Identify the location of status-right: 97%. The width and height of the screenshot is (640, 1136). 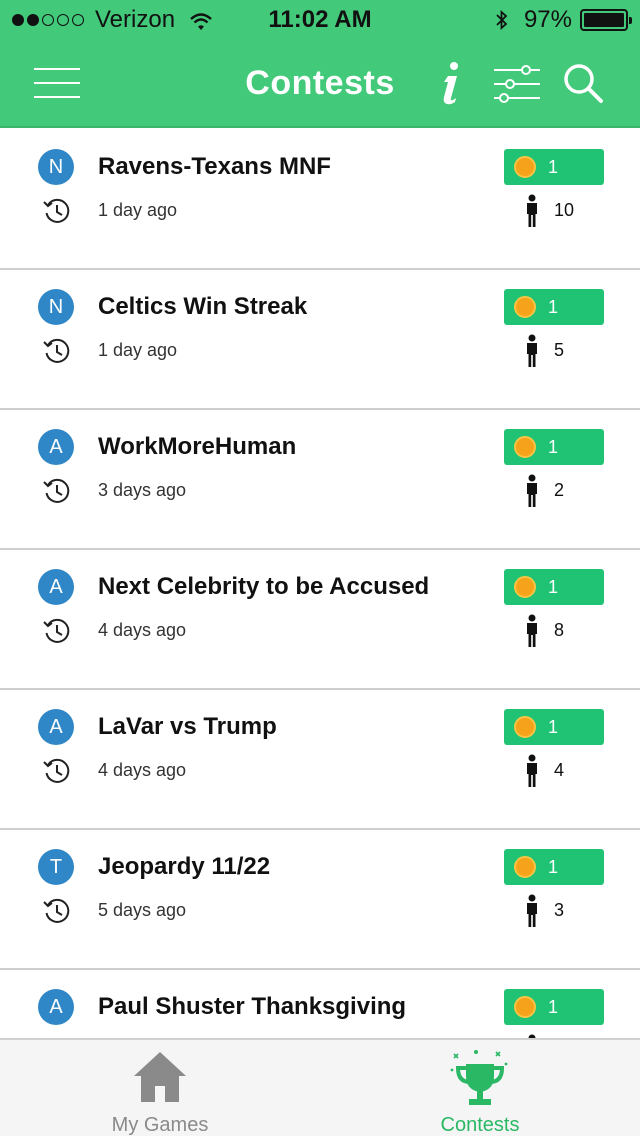
(563, 20).